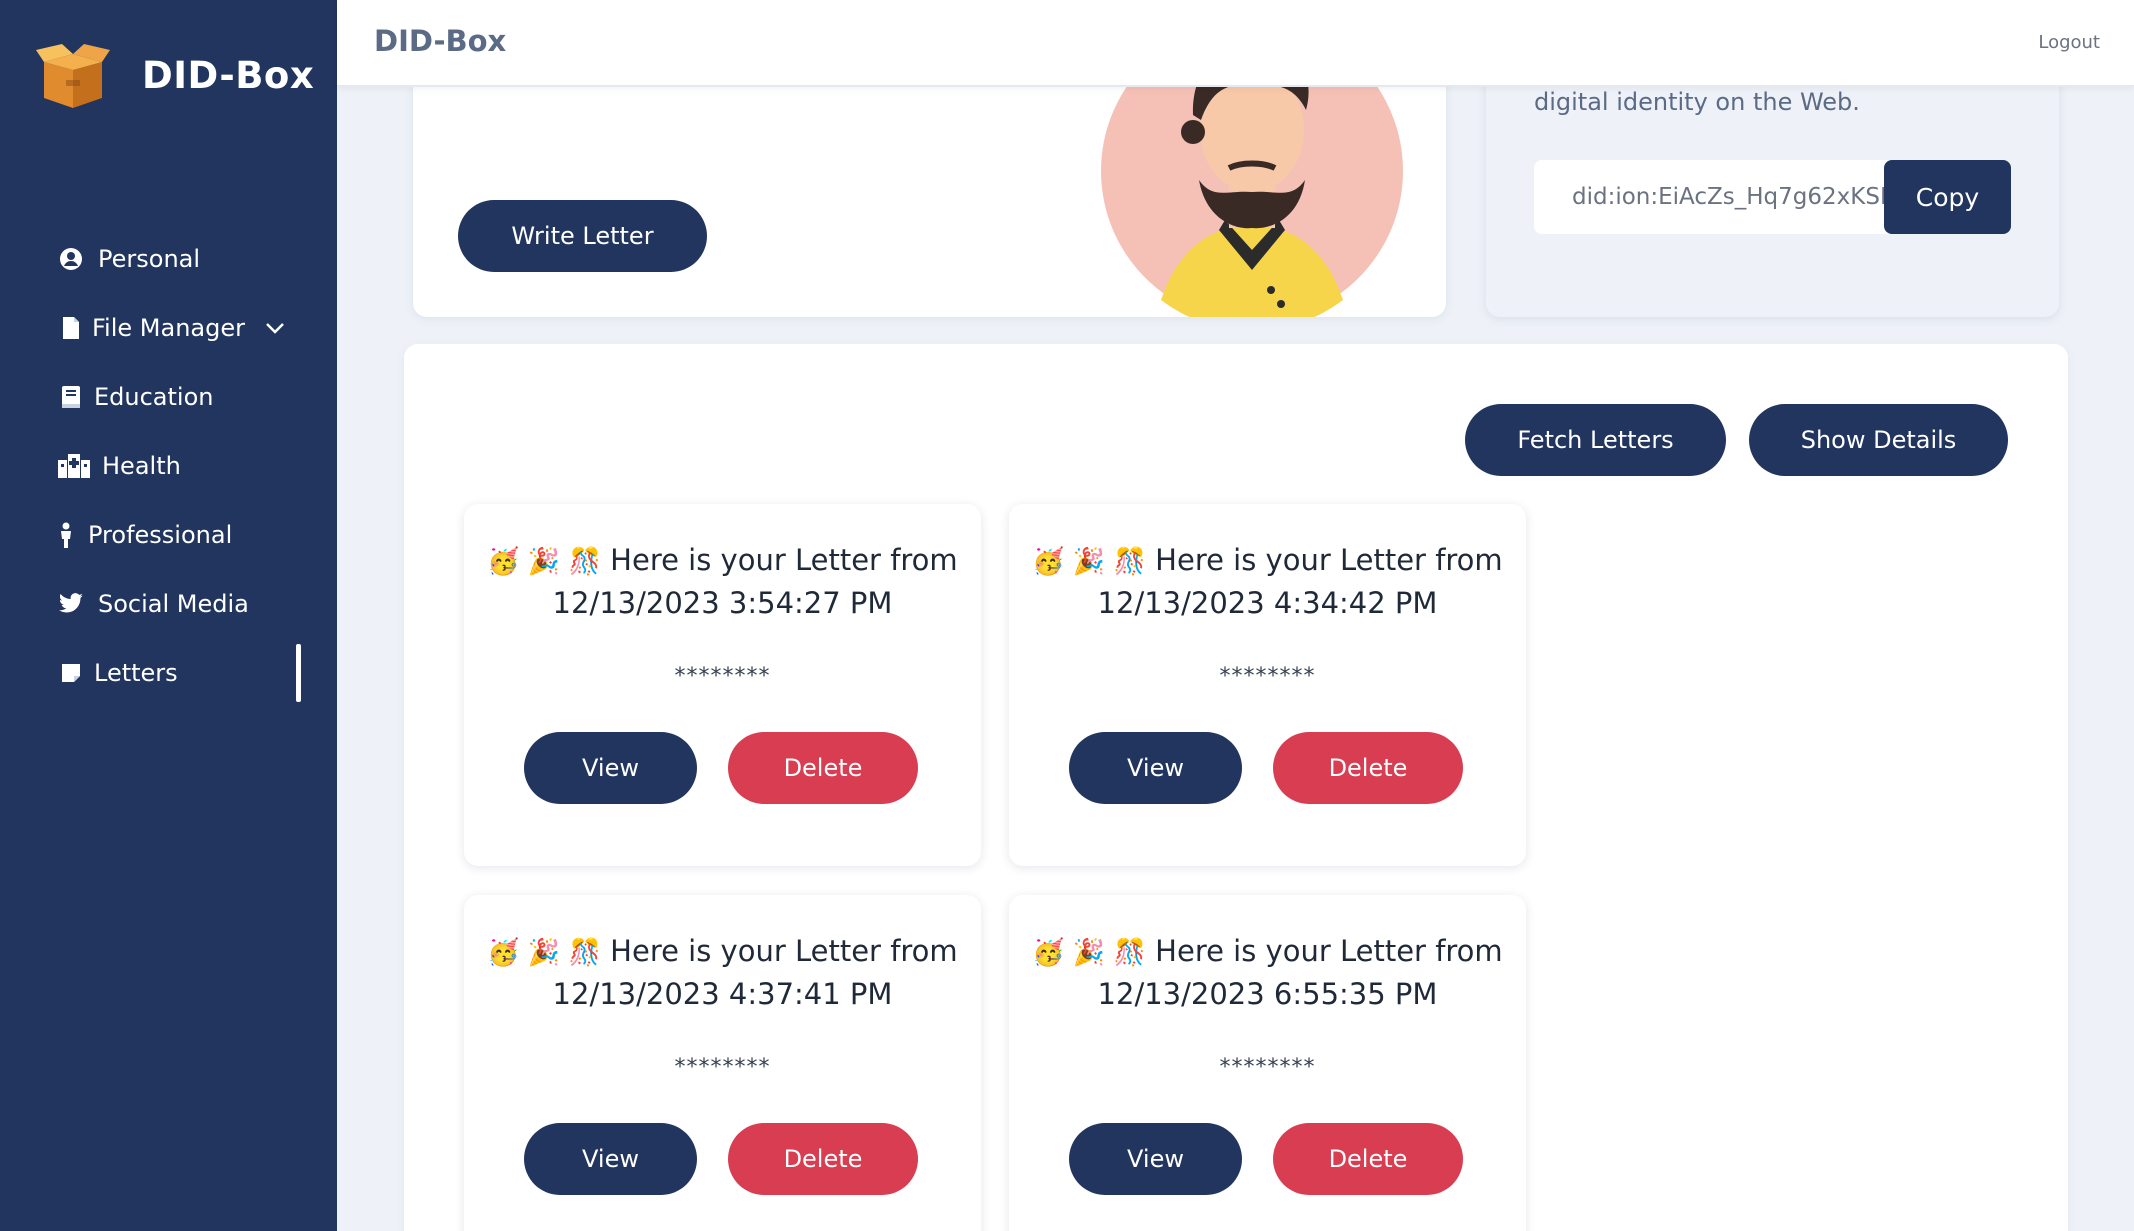 The width and height of the screenshot is (2134, 1231). Describe the element at coordinates (173, 603) in the screenshot. I see `sidebar-item-label: Social Media` at that location.